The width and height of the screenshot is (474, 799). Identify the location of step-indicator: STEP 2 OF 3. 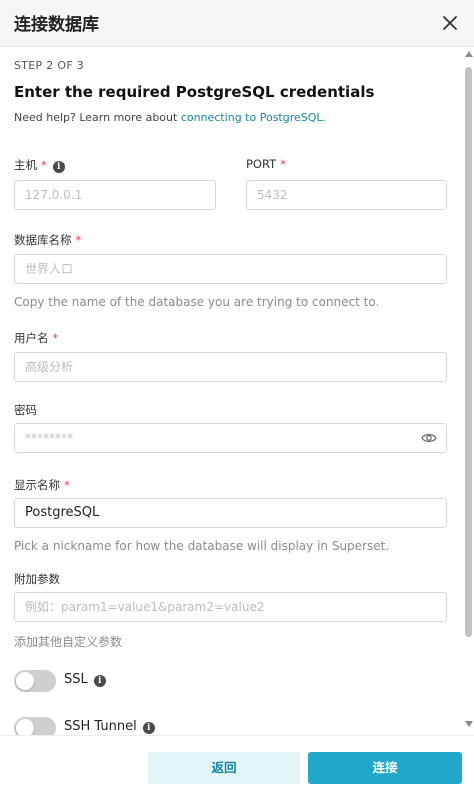
(49, 65).